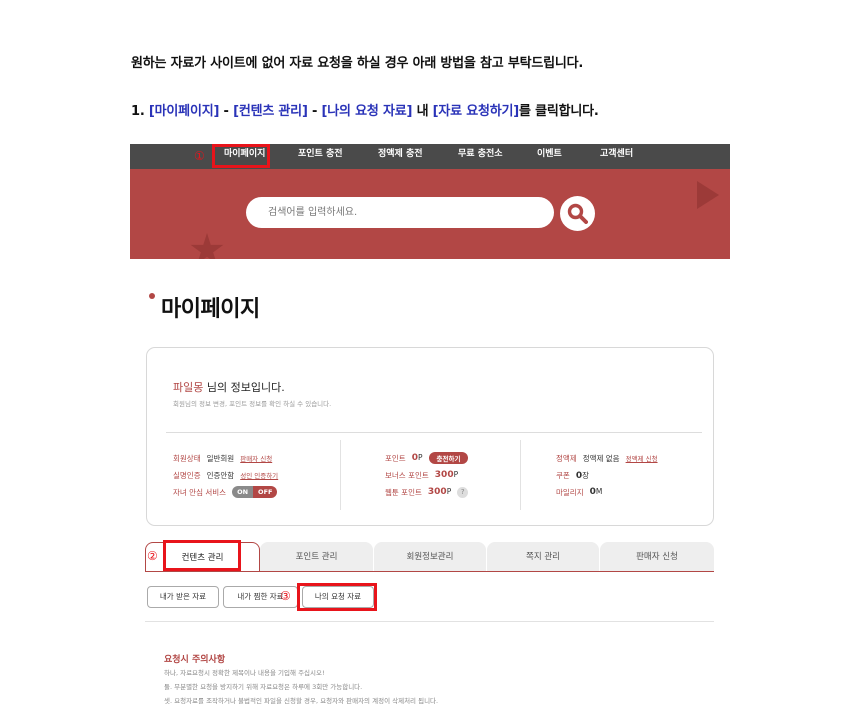 This screenshot has width=860, height=713. I want to click on user-name: 파일몽, so click(188, 387).